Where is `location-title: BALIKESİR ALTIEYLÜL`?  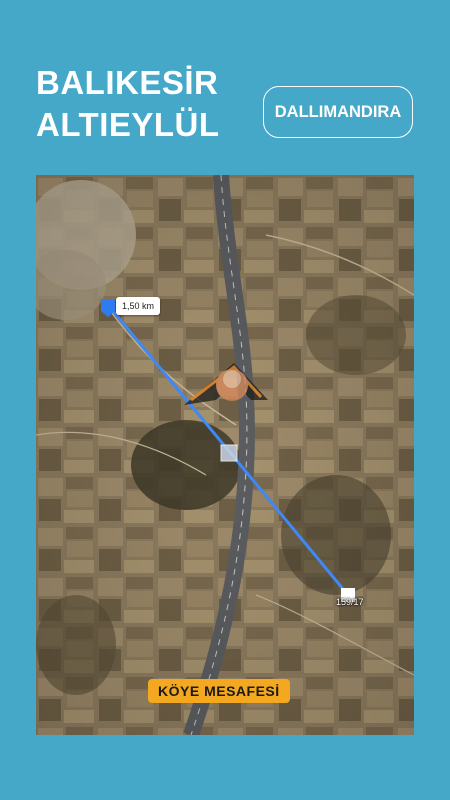 location-title: BALIKESİR ALTIEYLÜL is located at coordinates (128, 104).